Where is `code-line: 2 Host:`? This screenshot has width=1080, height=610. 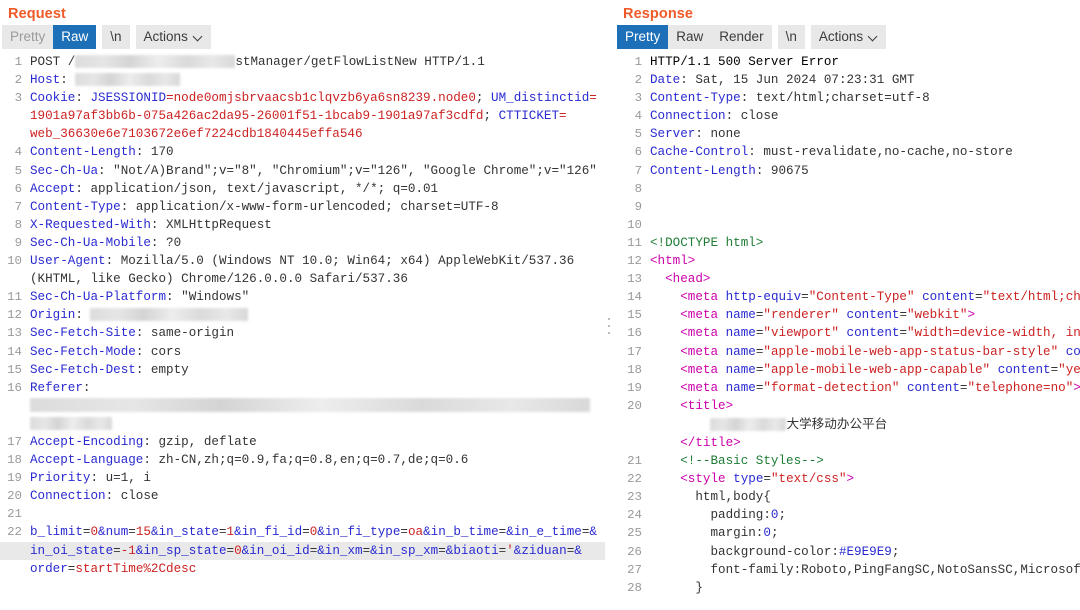
code-line: 2 Host: is located at coordinates (302, 80).